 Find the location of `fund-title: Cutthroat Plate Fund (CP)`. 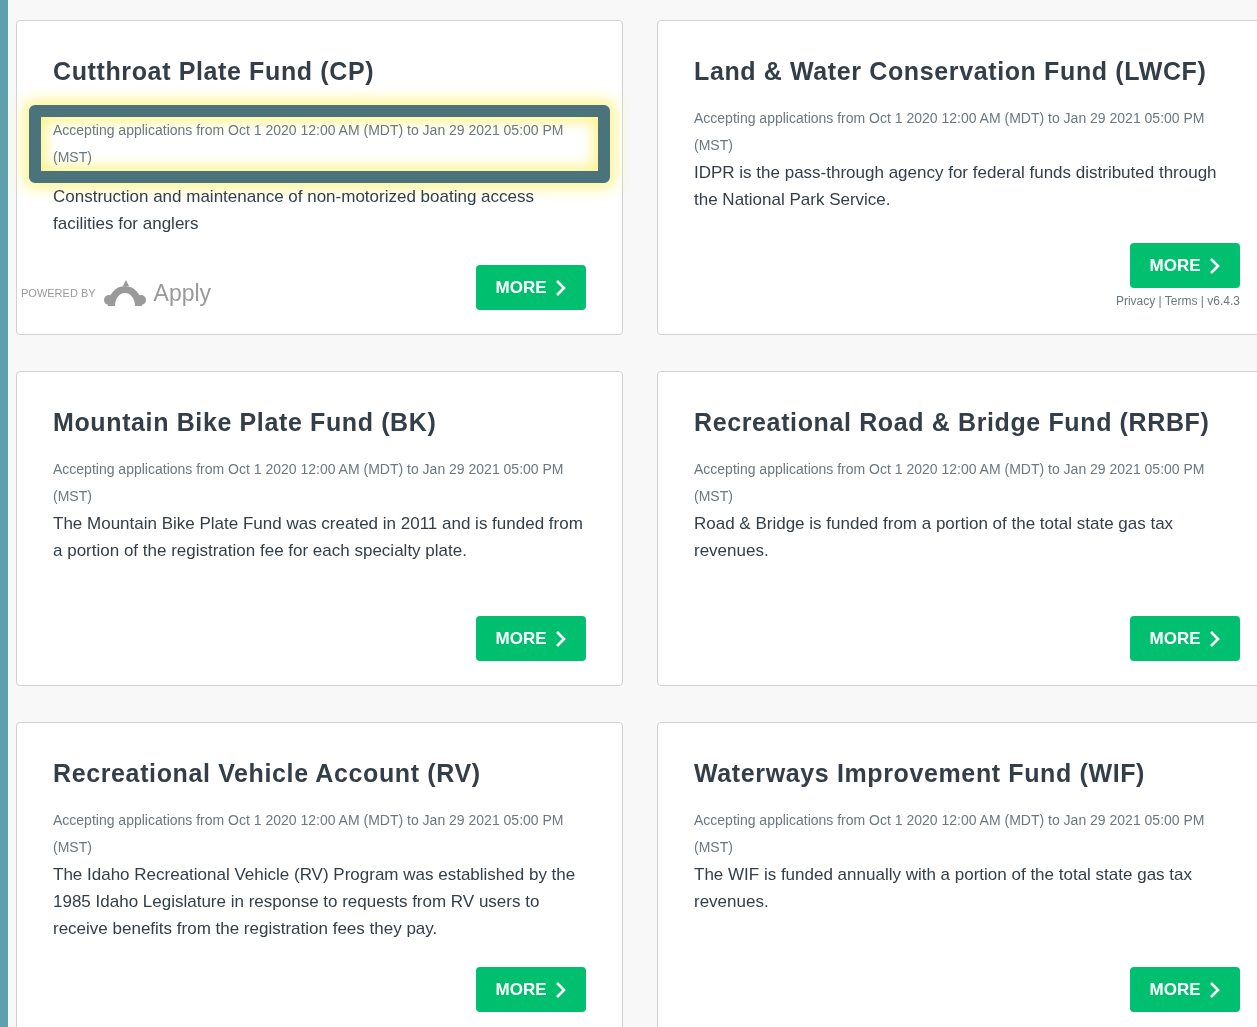

fund-title: Cutthroat Plate Fund (CP) is located at coordinates (214, 71).